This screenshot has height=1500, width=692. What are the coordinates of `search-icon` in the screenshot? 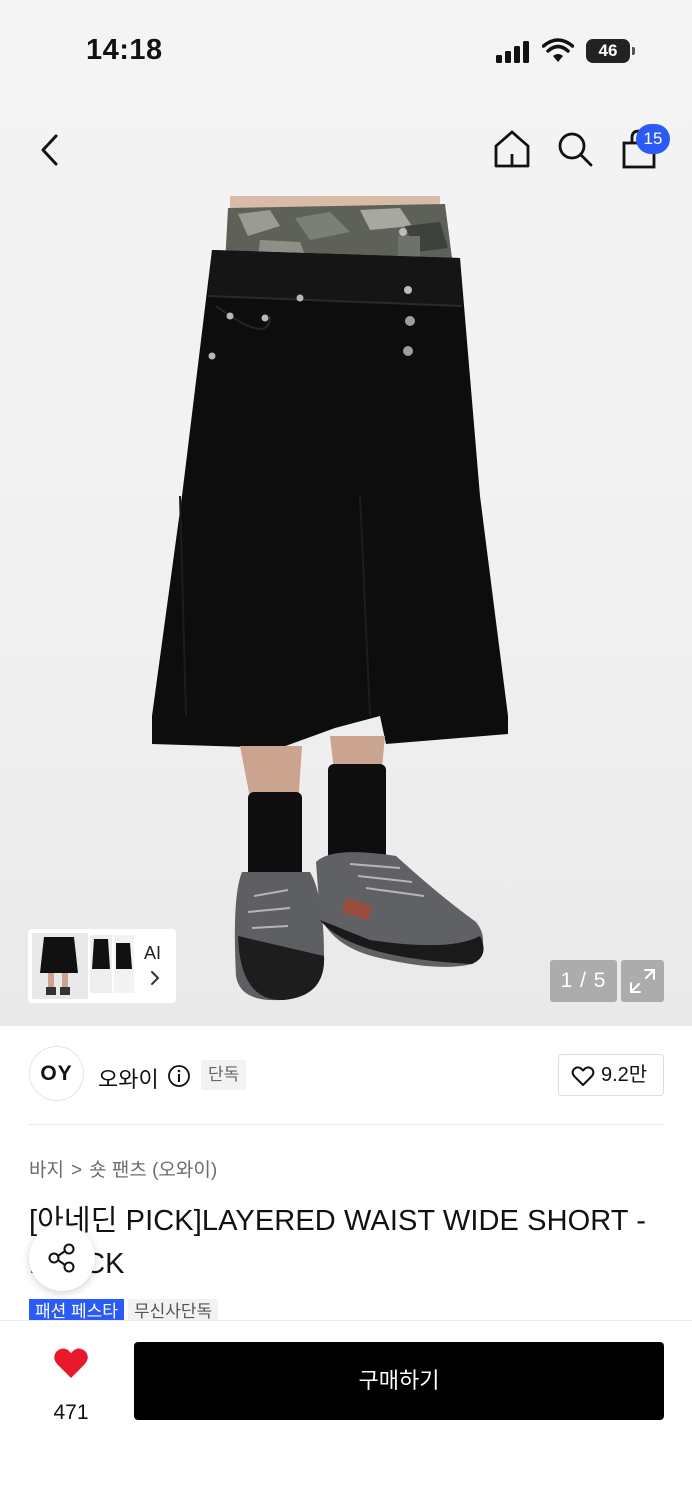 It's located at (575, 149).